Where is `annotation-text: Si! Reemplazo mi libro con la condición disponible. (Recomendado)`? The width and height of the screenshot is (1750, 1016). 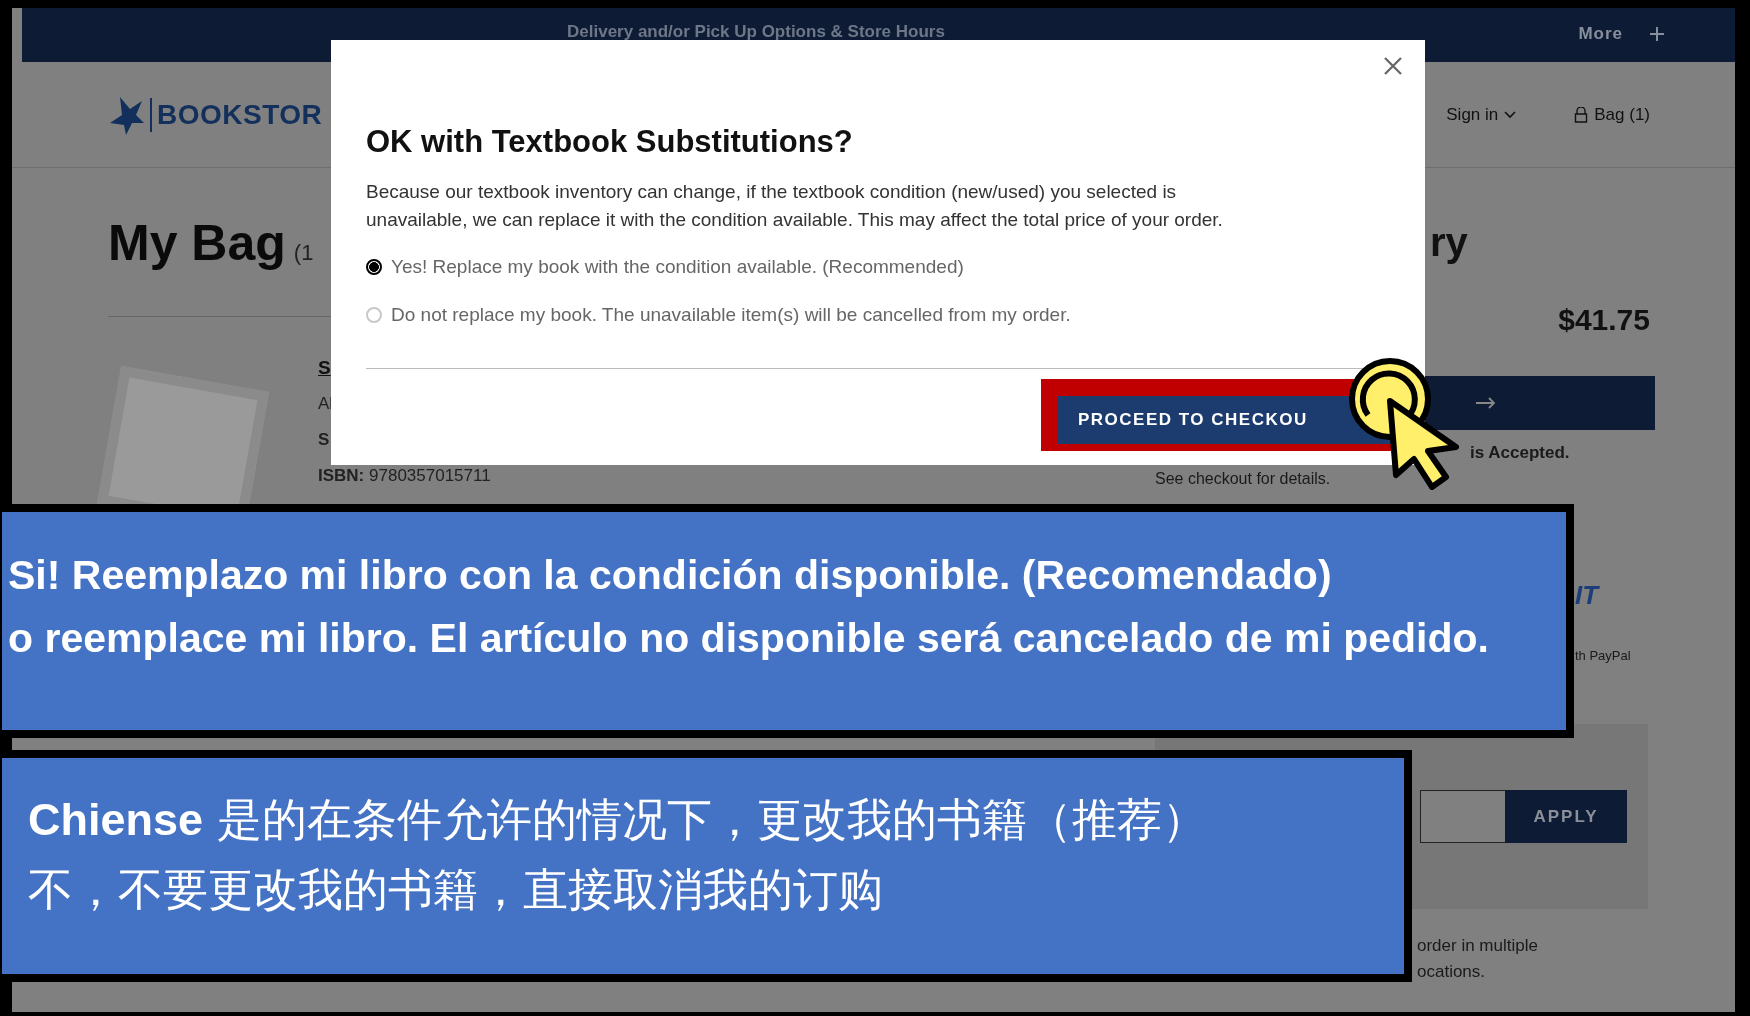 annotation-text: Si! Reemplazo mi libro con la condición disponible. (Recomendado) is located at coordinates (670, 576).